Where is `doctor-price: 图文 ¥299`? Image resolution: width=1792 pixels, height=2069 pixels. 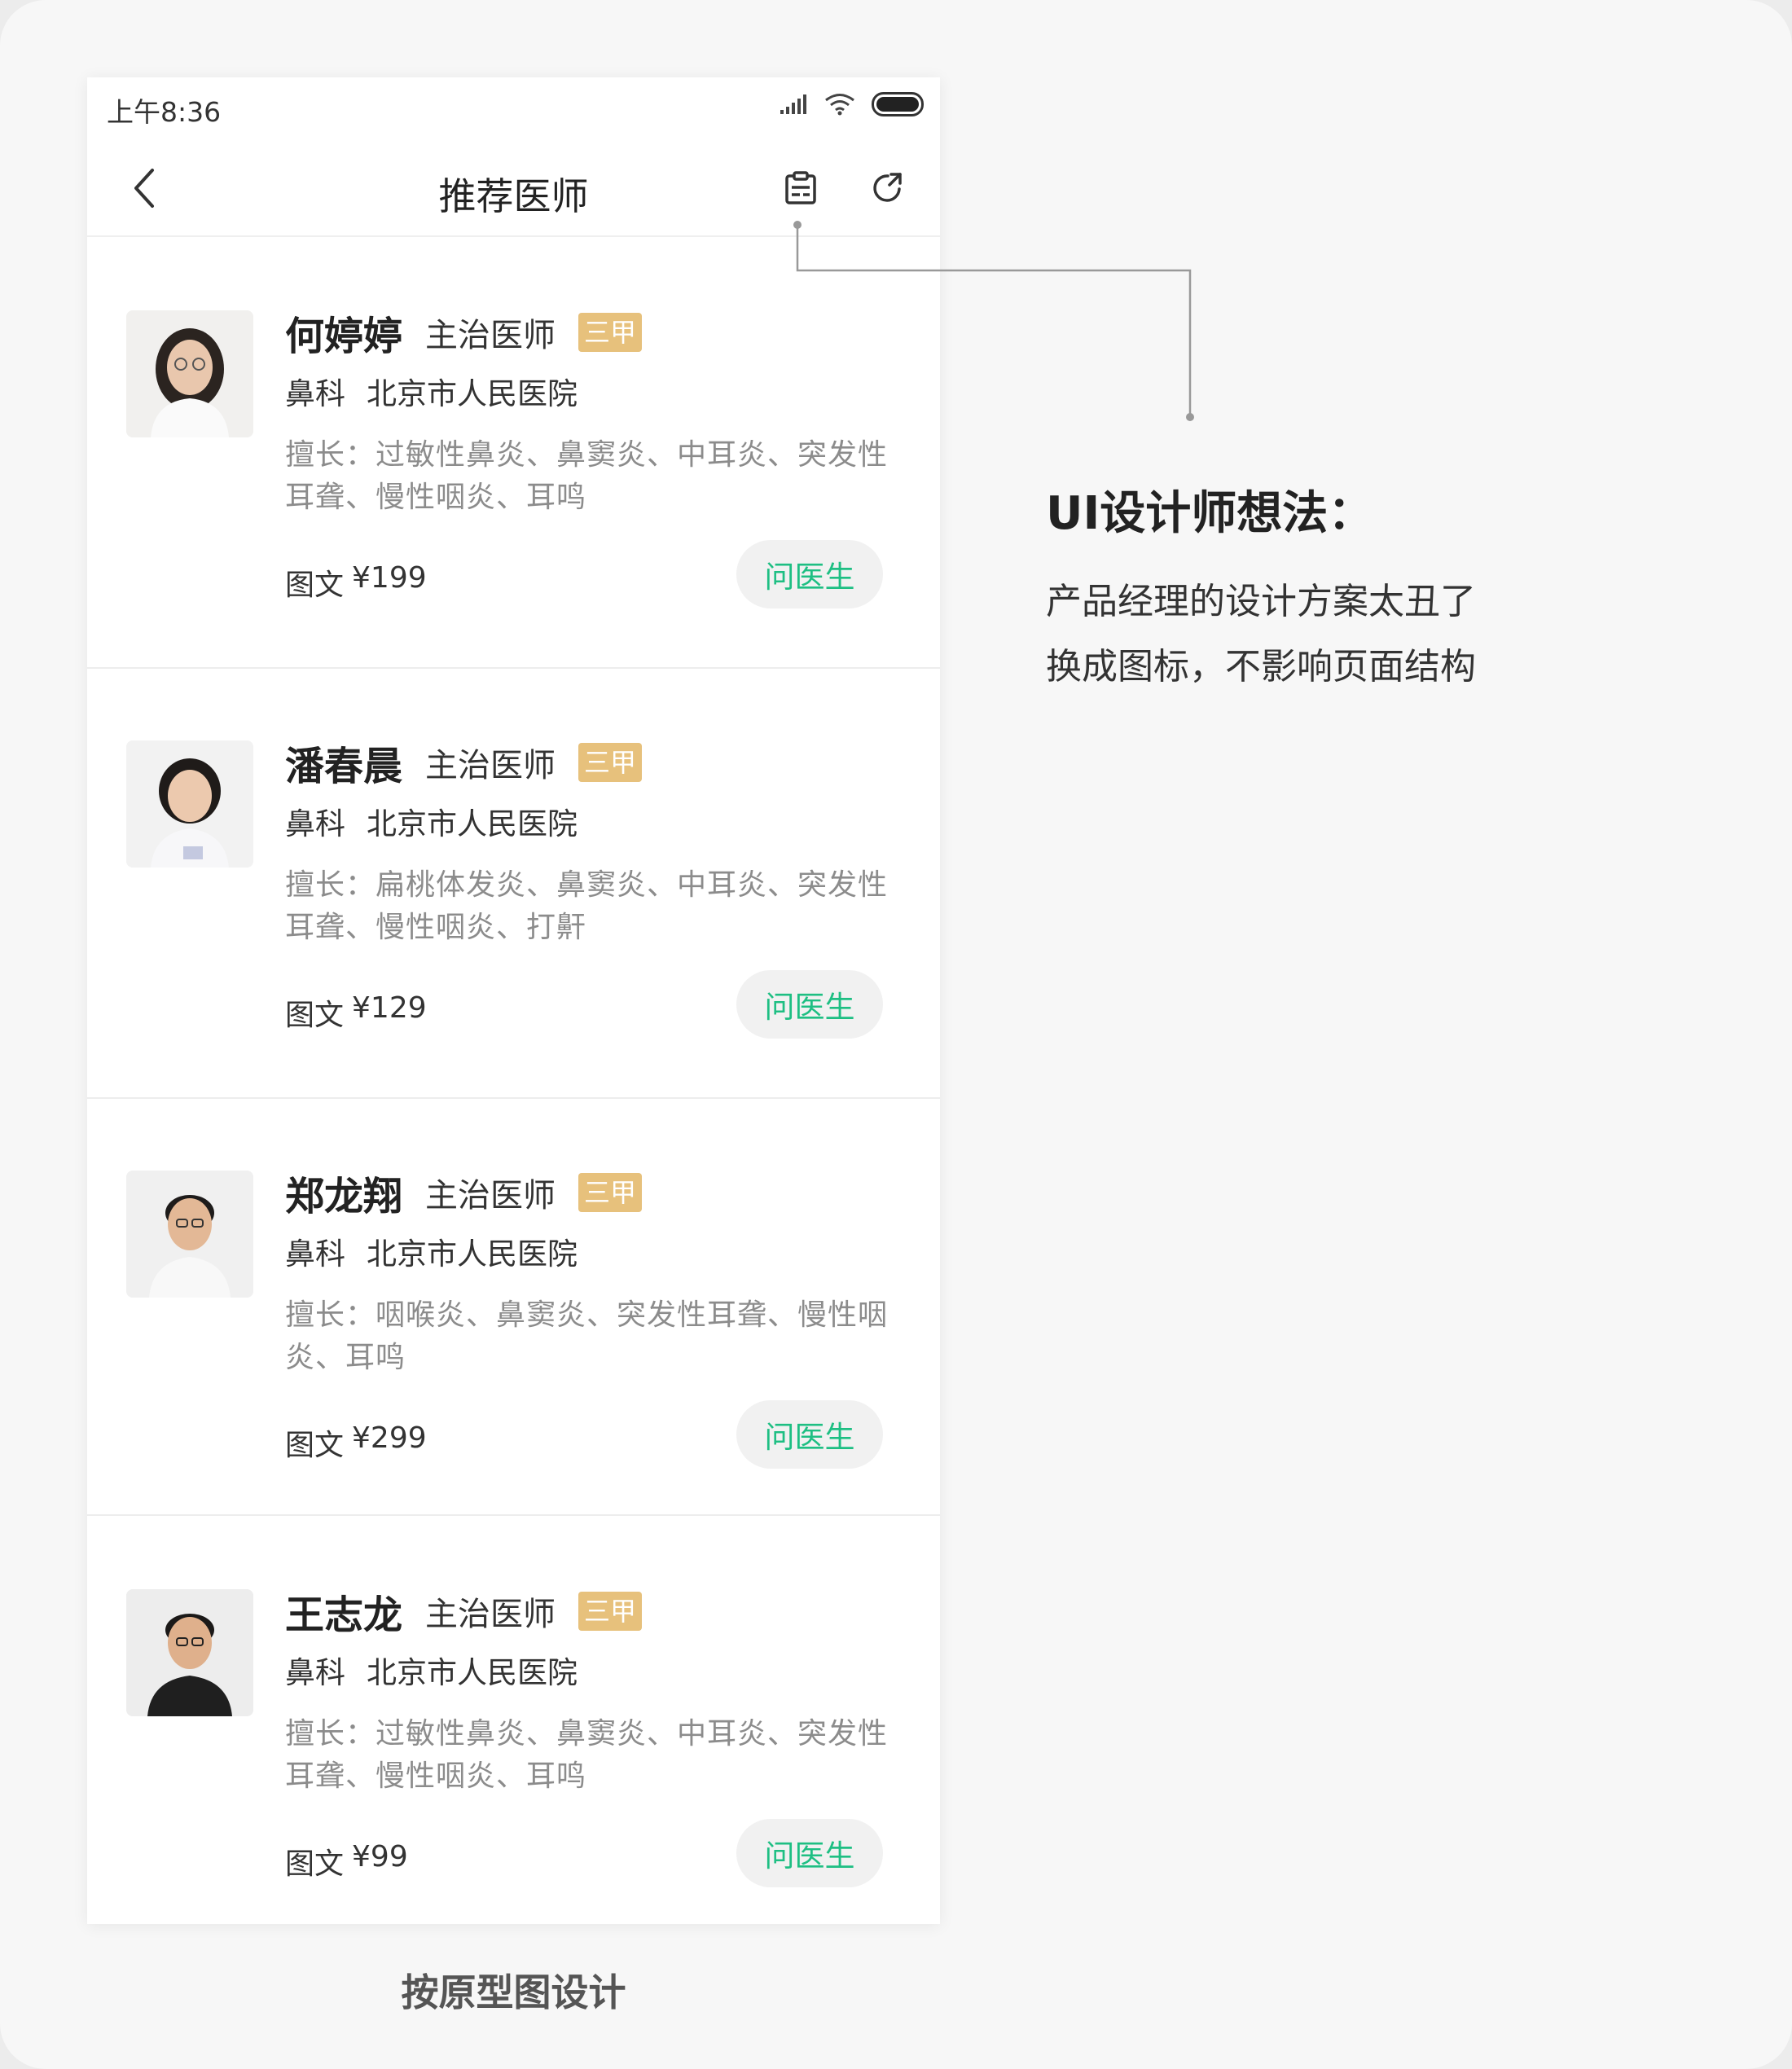
doctor-price: 图文 ¥299 is located at coordinates (356, 1442).